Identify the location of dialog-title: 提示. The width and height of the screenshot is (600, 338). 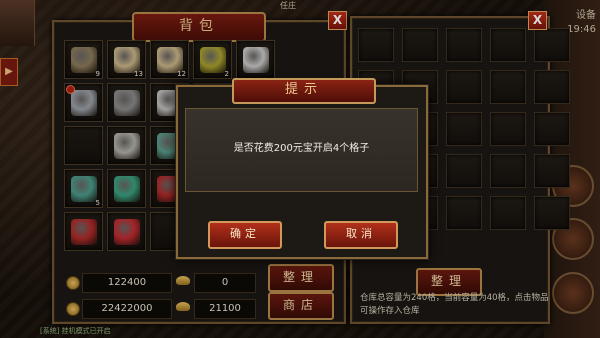
(304, 91).